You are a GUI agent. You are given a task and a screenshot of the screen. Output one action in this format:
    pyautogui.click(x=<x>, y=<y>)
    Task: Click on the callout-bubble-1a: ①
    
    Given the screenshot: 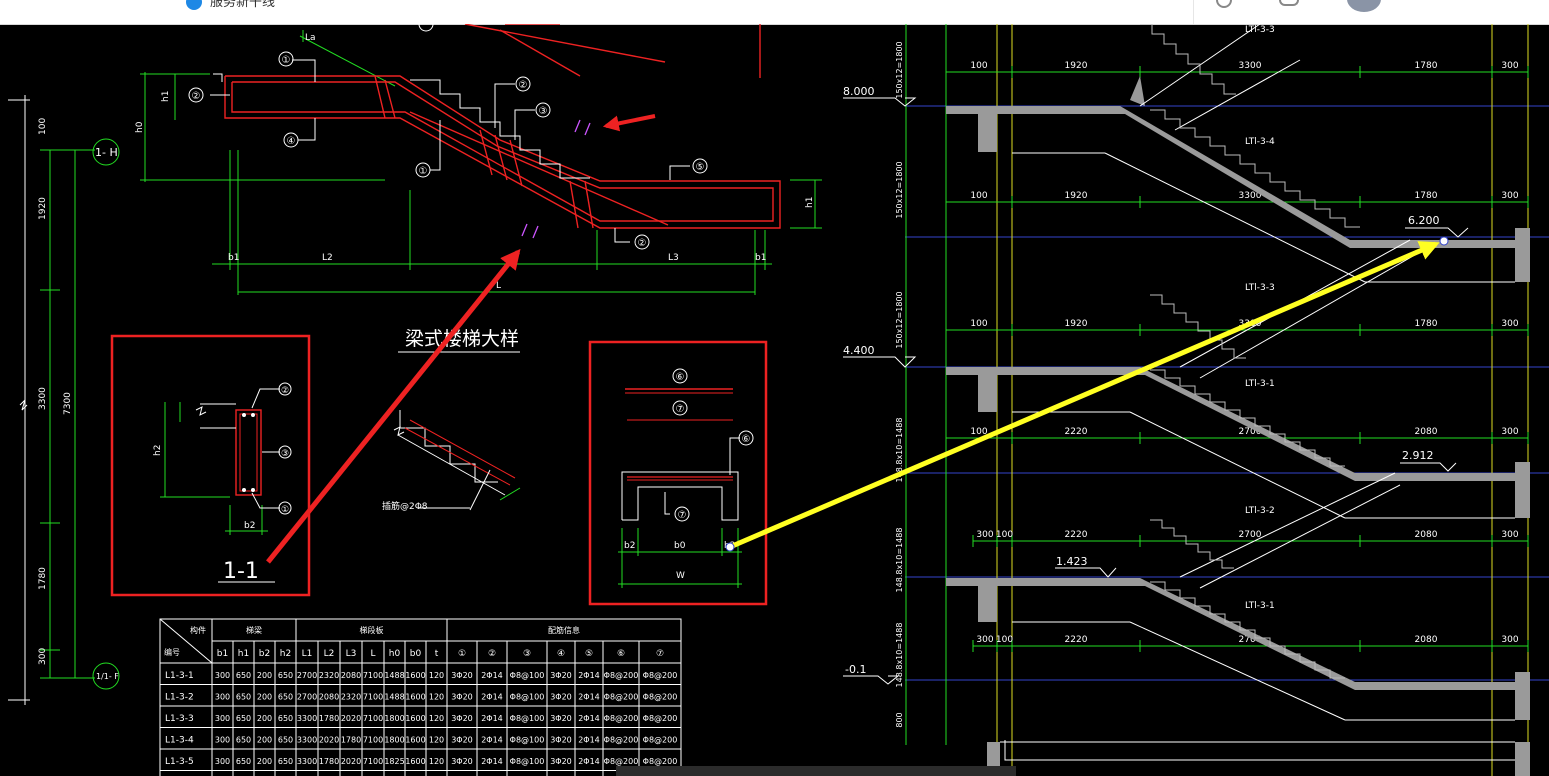 What is the action you would take?
    pyautogui.click(x=286, y=59)
    